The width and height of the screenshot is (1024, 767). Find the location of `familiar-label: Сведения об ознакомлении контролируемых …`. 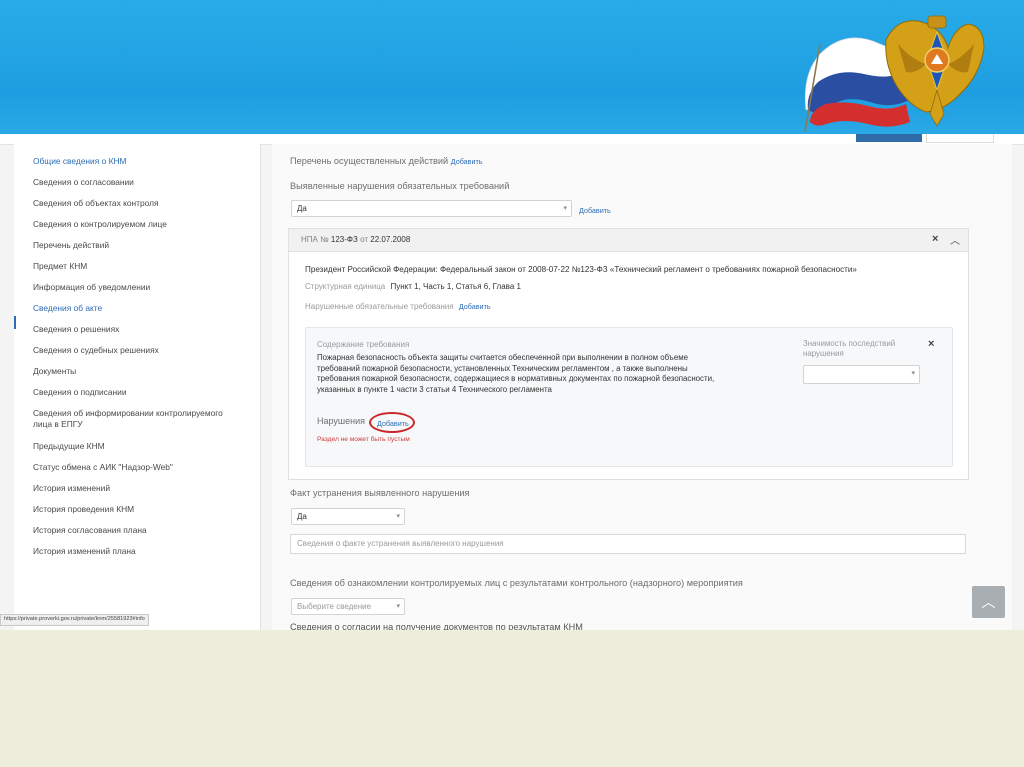

familiar-label: Сведения об ознакомлении контролируемых … is located at coordinates (516, 583).